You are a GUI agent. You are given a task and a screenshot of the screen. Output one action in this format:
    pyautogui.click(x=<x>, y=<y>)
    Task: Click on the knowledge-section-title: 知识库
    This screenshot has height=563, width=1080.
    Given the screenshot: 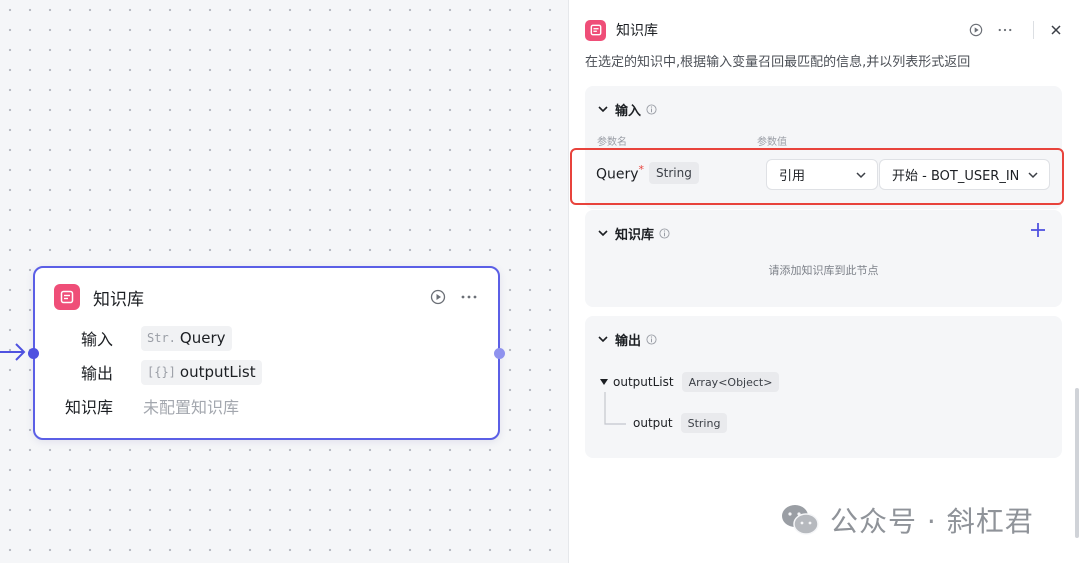 What is the action you would take?
    pyautogui.click(x=635, y=235)
    